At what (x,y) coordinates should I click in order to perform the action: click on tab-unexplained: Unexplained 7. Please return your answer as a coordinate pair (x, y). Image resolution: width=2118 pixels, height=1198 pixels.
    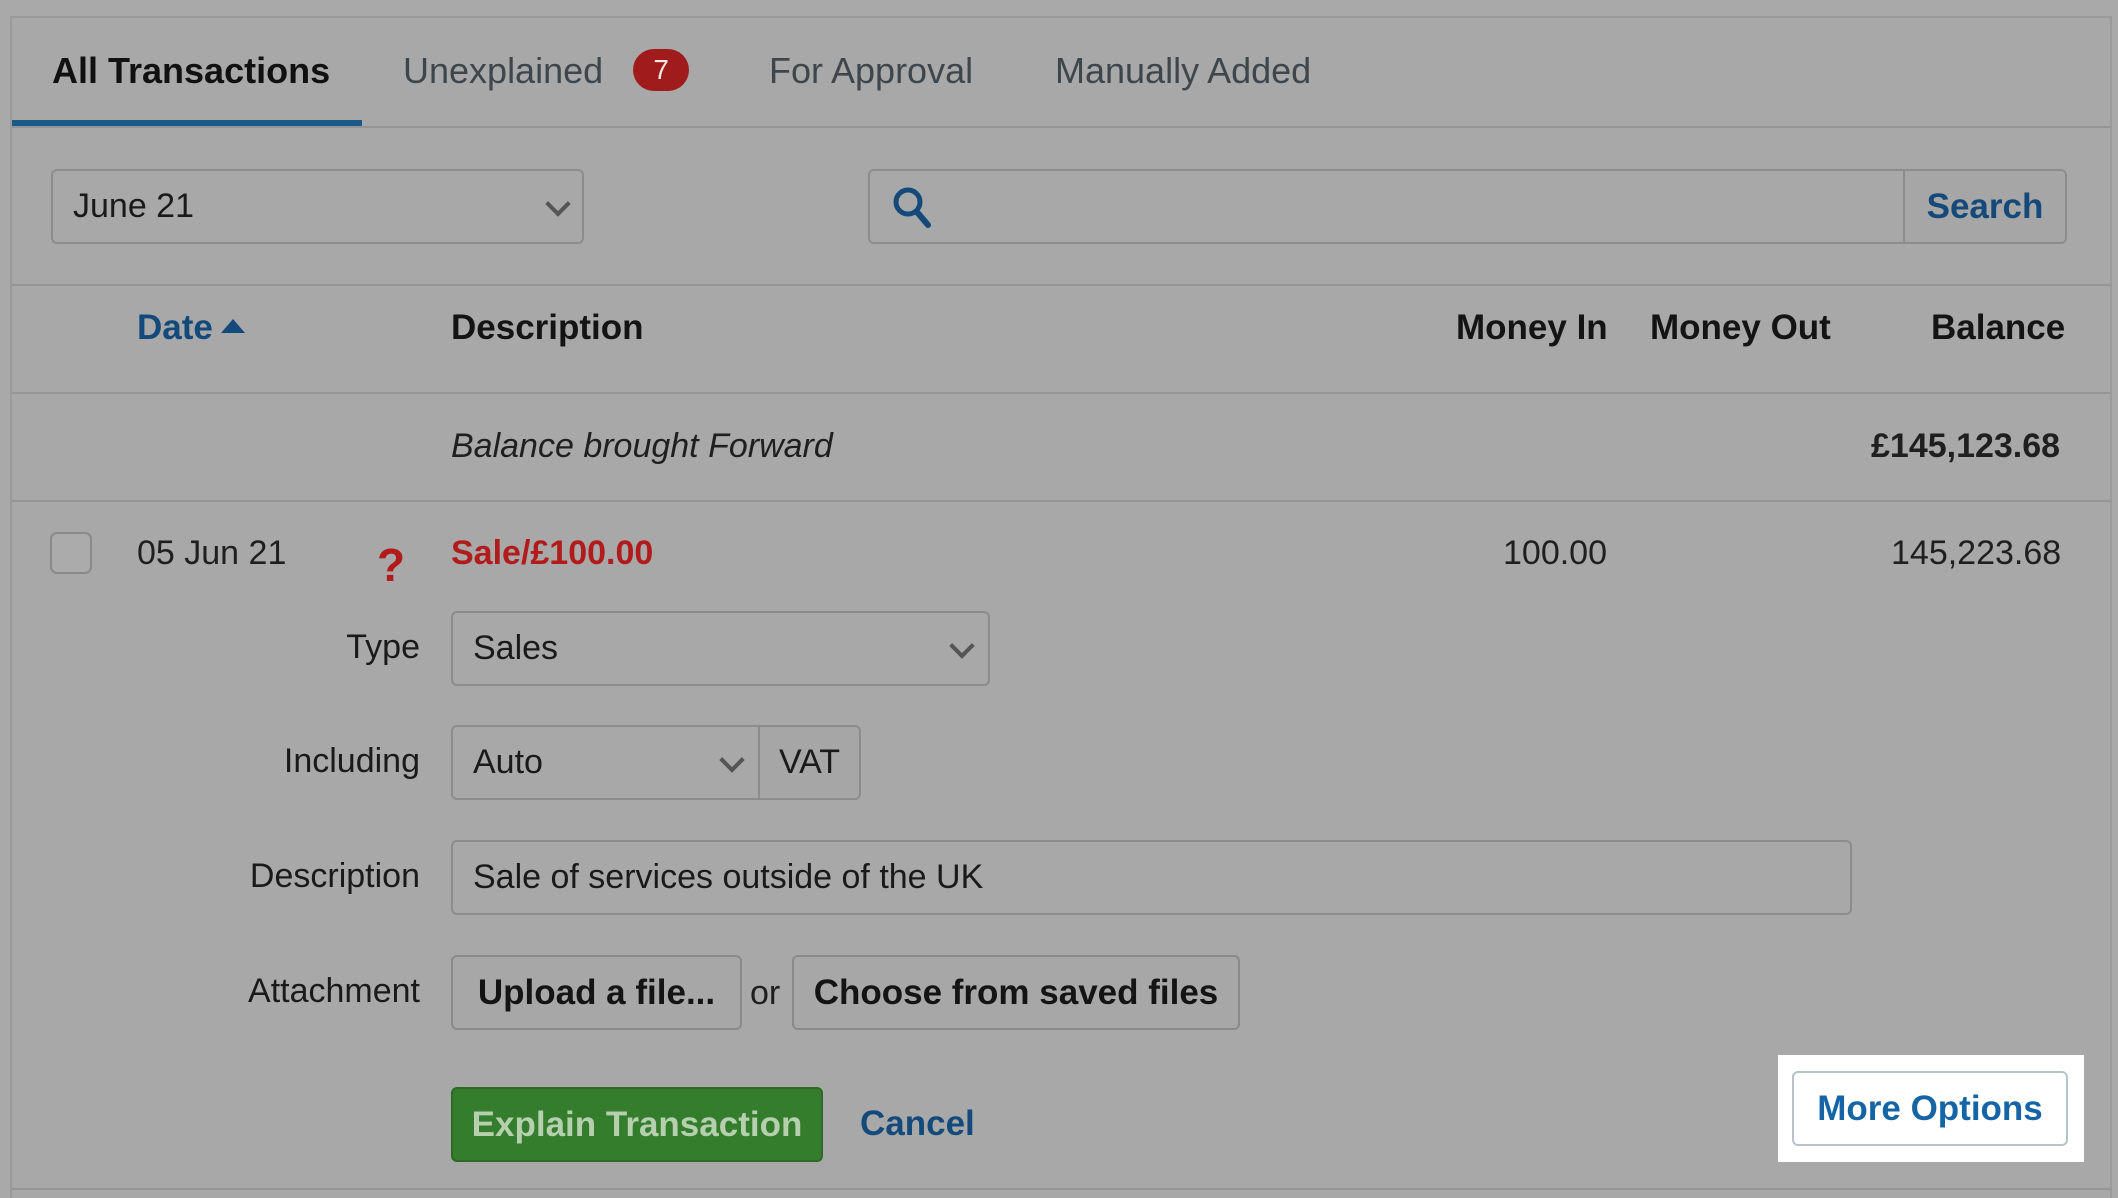
    Looking at the image, I should click on (546, 72).